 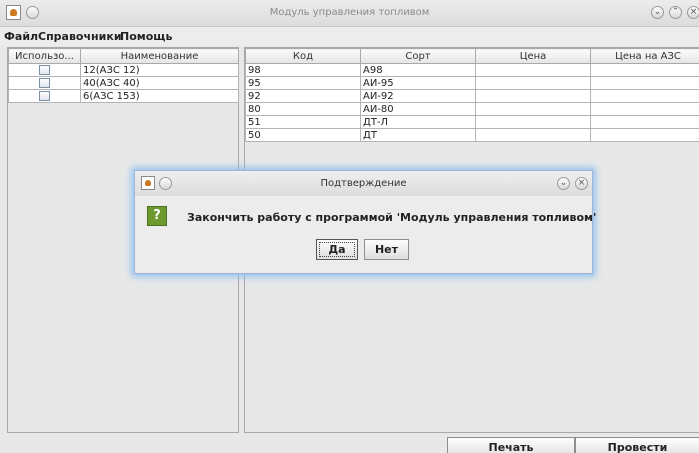 What do you see at coordinates (675, 12) in the screenshot?
I see `maximize-icon: ⌃` at bounding box center [675, 12].